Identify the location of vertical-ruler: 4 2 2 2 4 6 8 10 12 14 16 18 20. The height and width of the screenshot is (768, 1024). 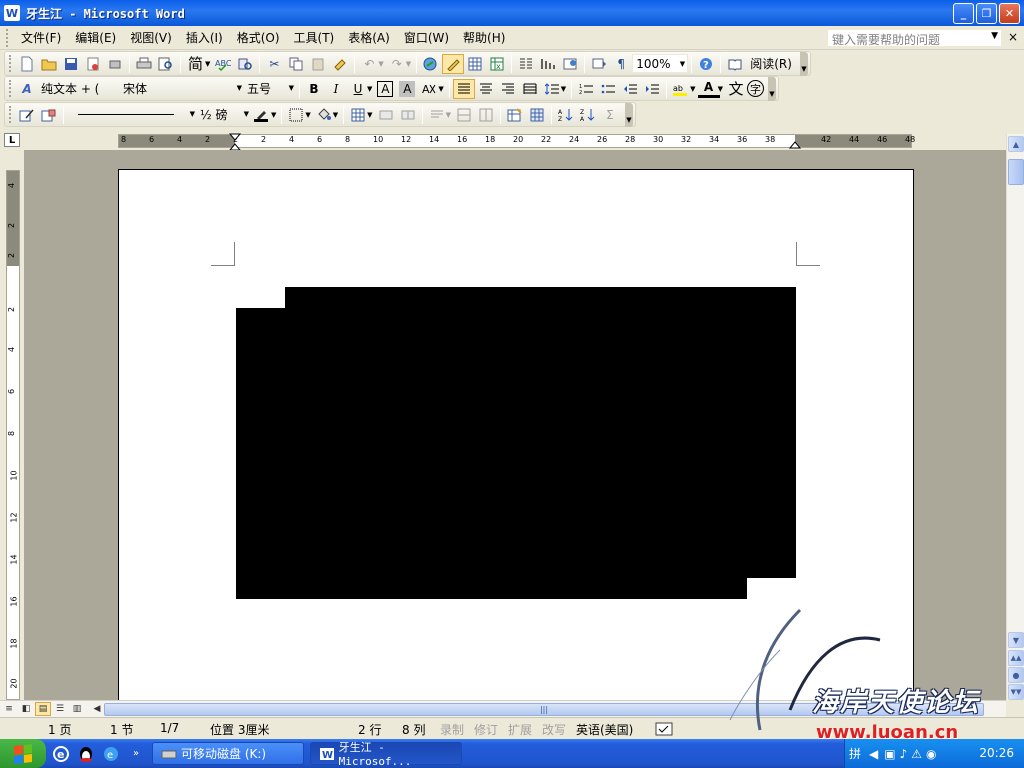
(13, 435).